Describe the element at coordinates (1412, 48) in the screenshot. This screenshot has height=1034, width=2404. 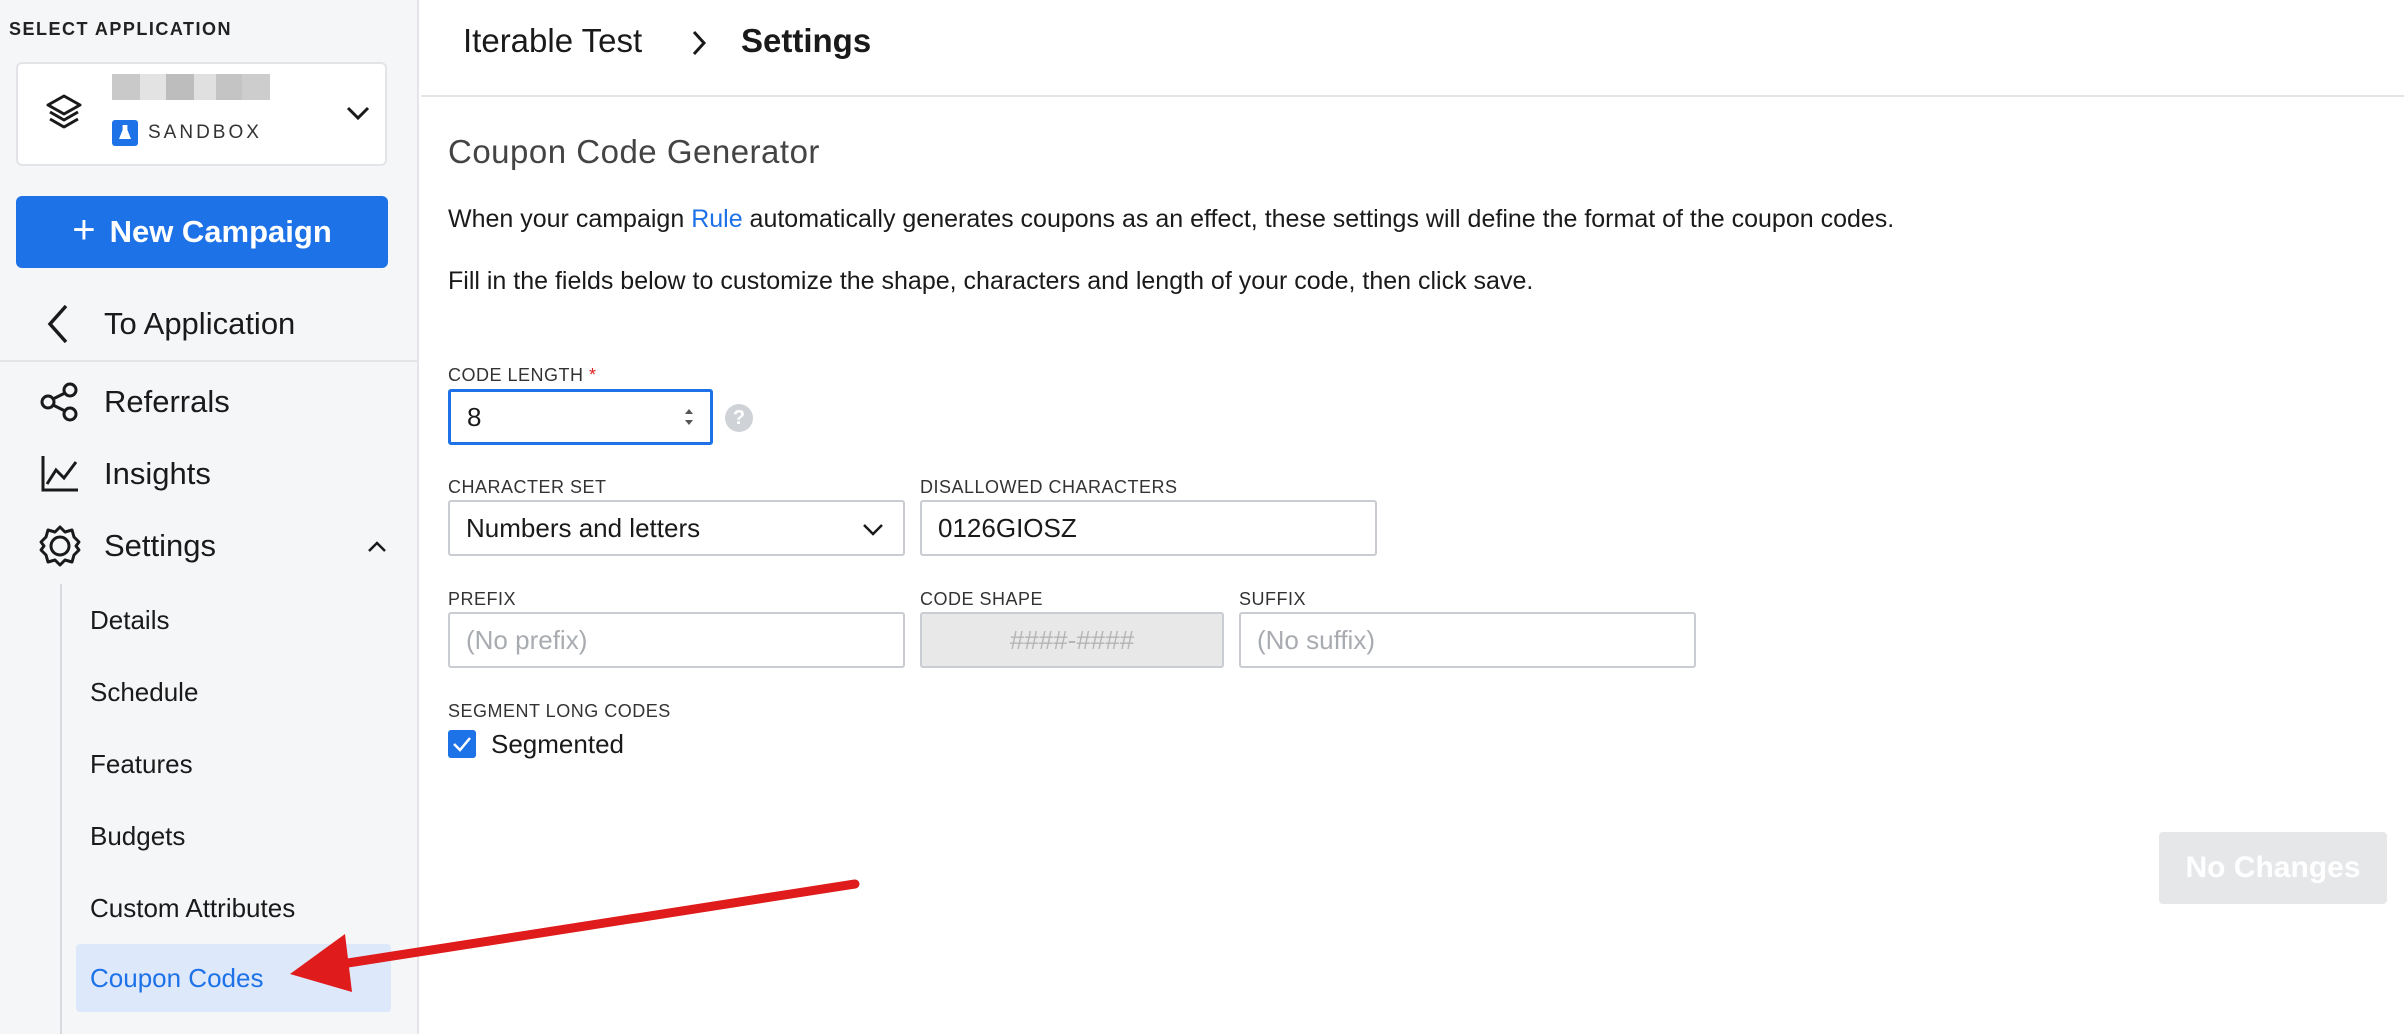
I see `breadcrumb: Iterable Test Settings` at that location.